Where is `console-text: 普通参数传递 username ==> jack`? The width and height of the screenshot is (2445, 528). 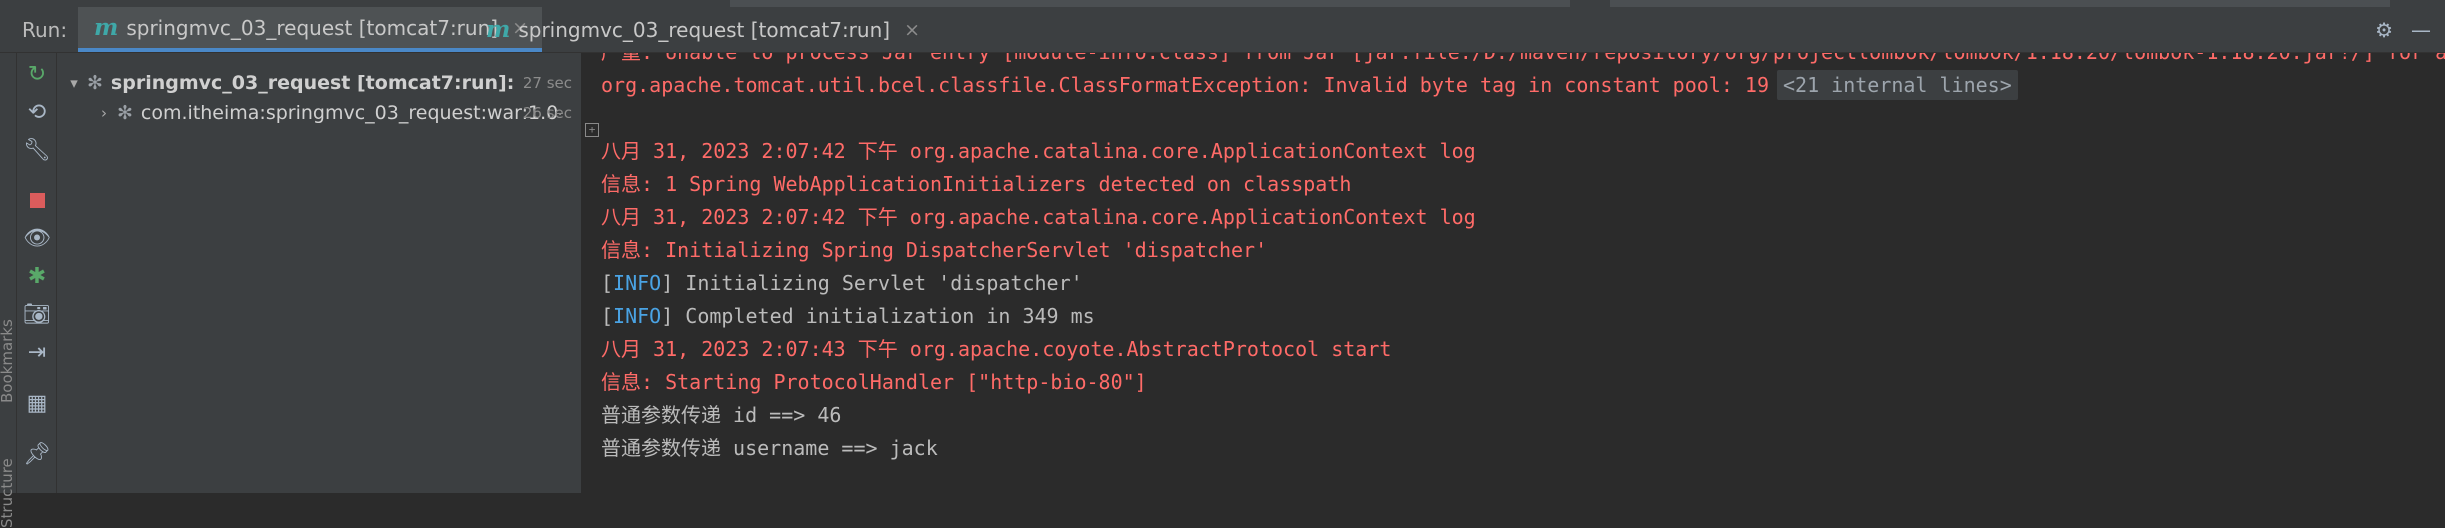
console-text: 普通参数传递 username ==> jack is located at coordinates (769, 448).